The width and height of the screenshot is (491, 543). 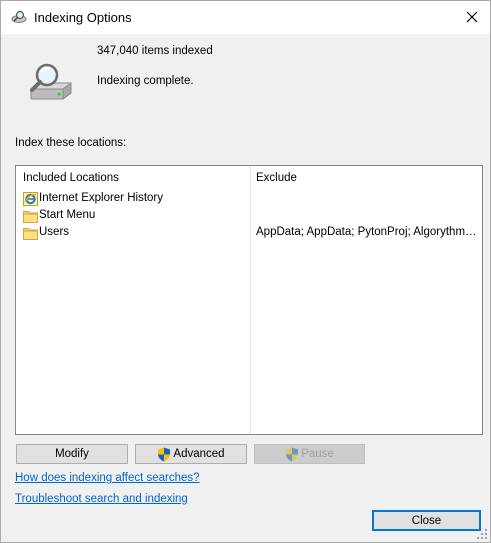 I want to click on indexing-status: Indexing complete., so click(x=145, y=81).